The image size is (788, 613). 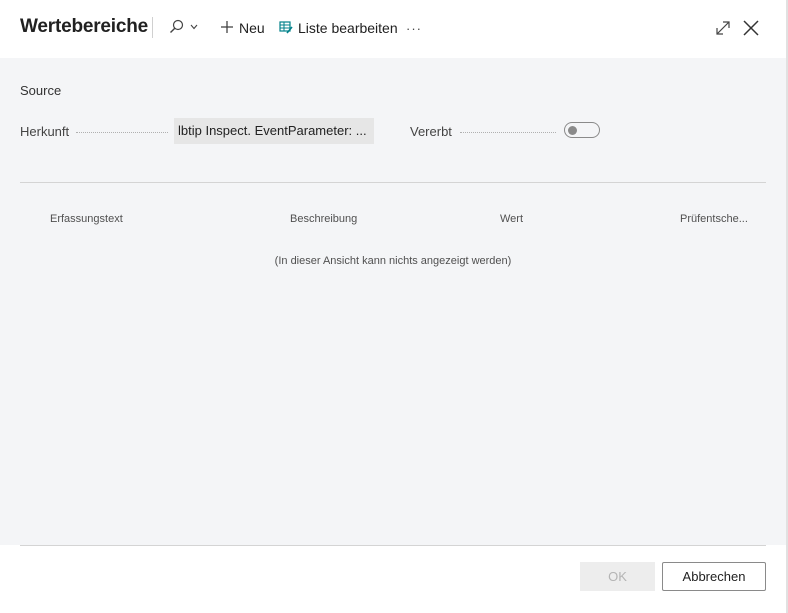 I want to click on new-button: Neu, so click(x=242, y=28).